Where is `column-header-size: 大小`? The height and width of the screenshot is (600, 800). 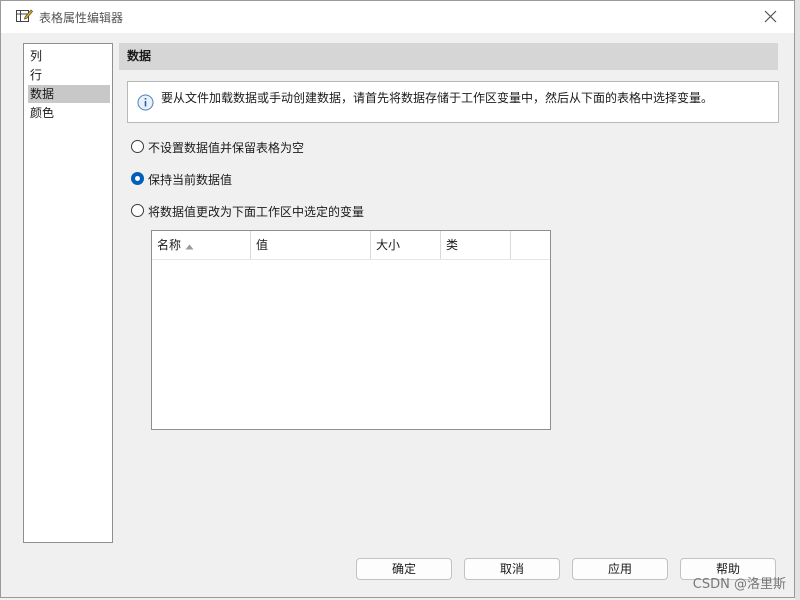
column-header-size: 大小 is located at coordinates (406, 245).